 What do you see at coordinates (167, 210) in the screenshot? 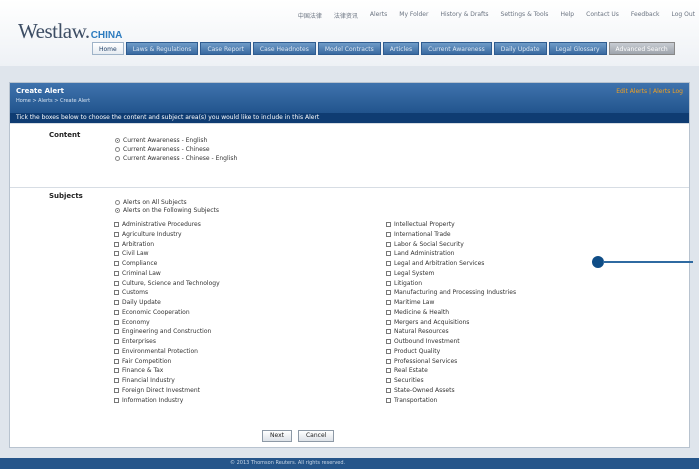
I see `subject-scope-option: Alerts on the Following Subjects` at bounding box center [167, 210].